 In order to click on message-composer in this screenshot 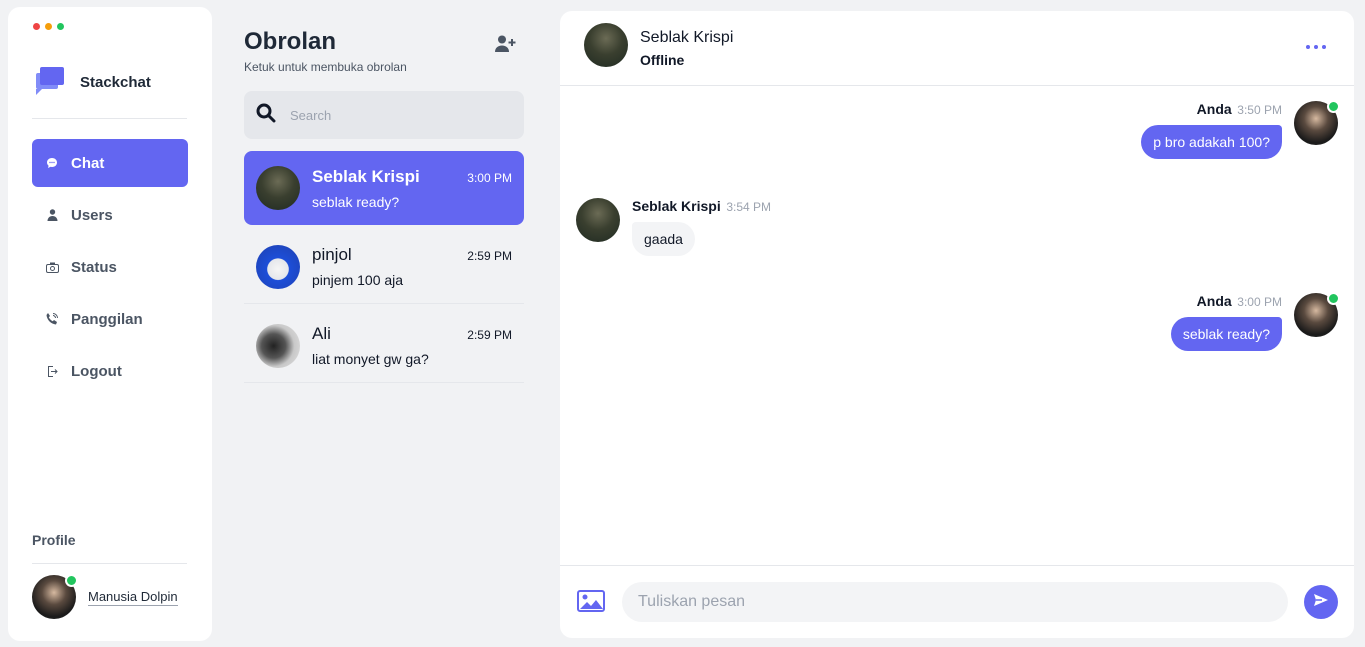, I will do `click(957, 601)`.